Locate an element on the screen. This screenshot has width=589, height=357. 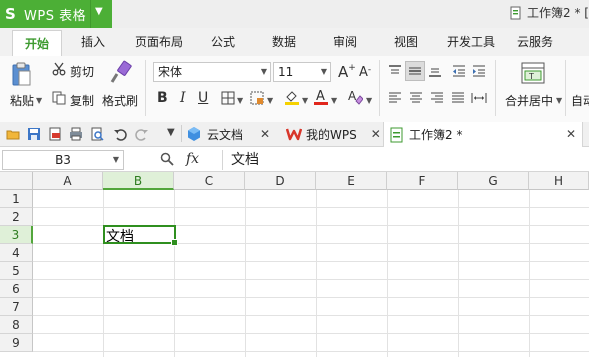
font-name-select: 宋体 ▼ is located at coordinates (212, 72).